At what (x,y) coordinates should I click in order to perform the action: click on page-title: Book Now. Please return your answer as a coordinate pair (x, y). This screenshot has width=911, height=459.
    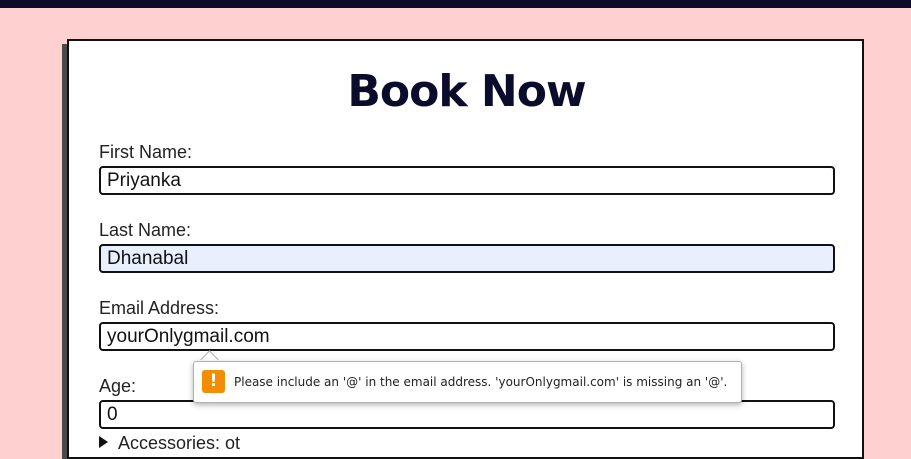
    Looking at the image, I should click on (466, 91).